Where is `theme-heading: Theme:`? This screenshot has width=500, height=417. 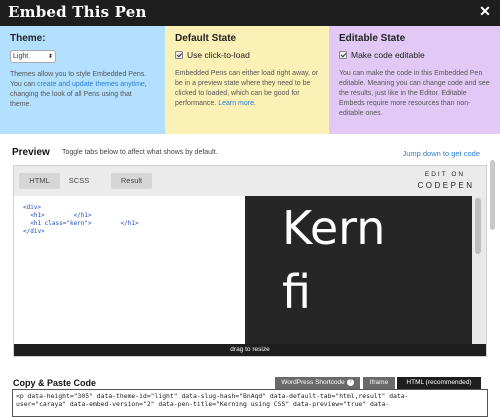 theme-heading: Theme: is located at coordinates (28, 38).